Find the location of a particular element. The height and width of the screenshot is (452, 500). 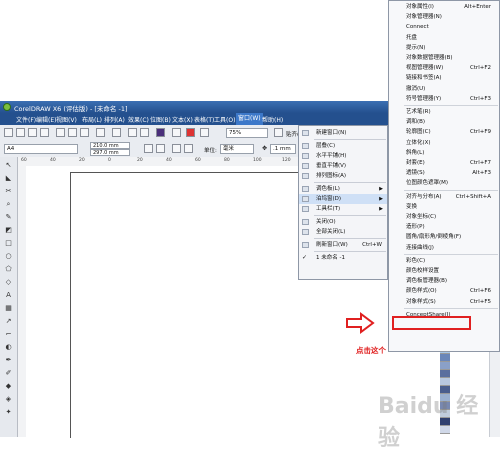

page-height-field: 297.0 mm is located at coordinates (110, 152).